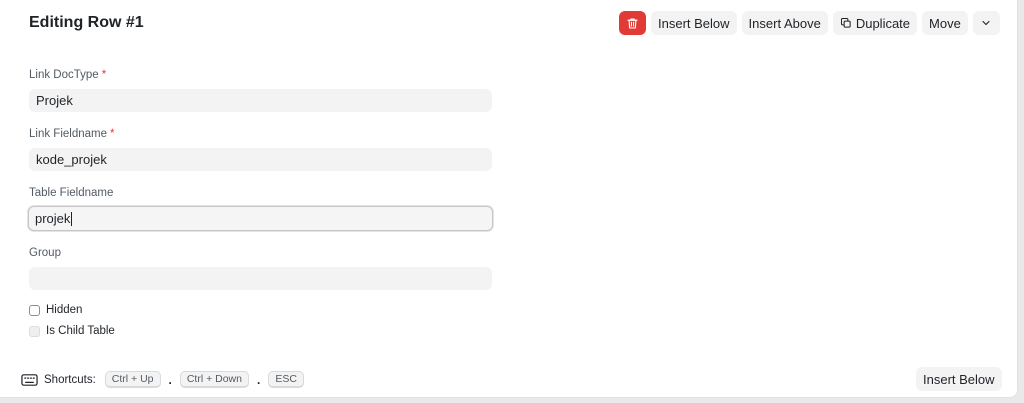  I want to click on hidden-label: Hidden, so click(64, 310).